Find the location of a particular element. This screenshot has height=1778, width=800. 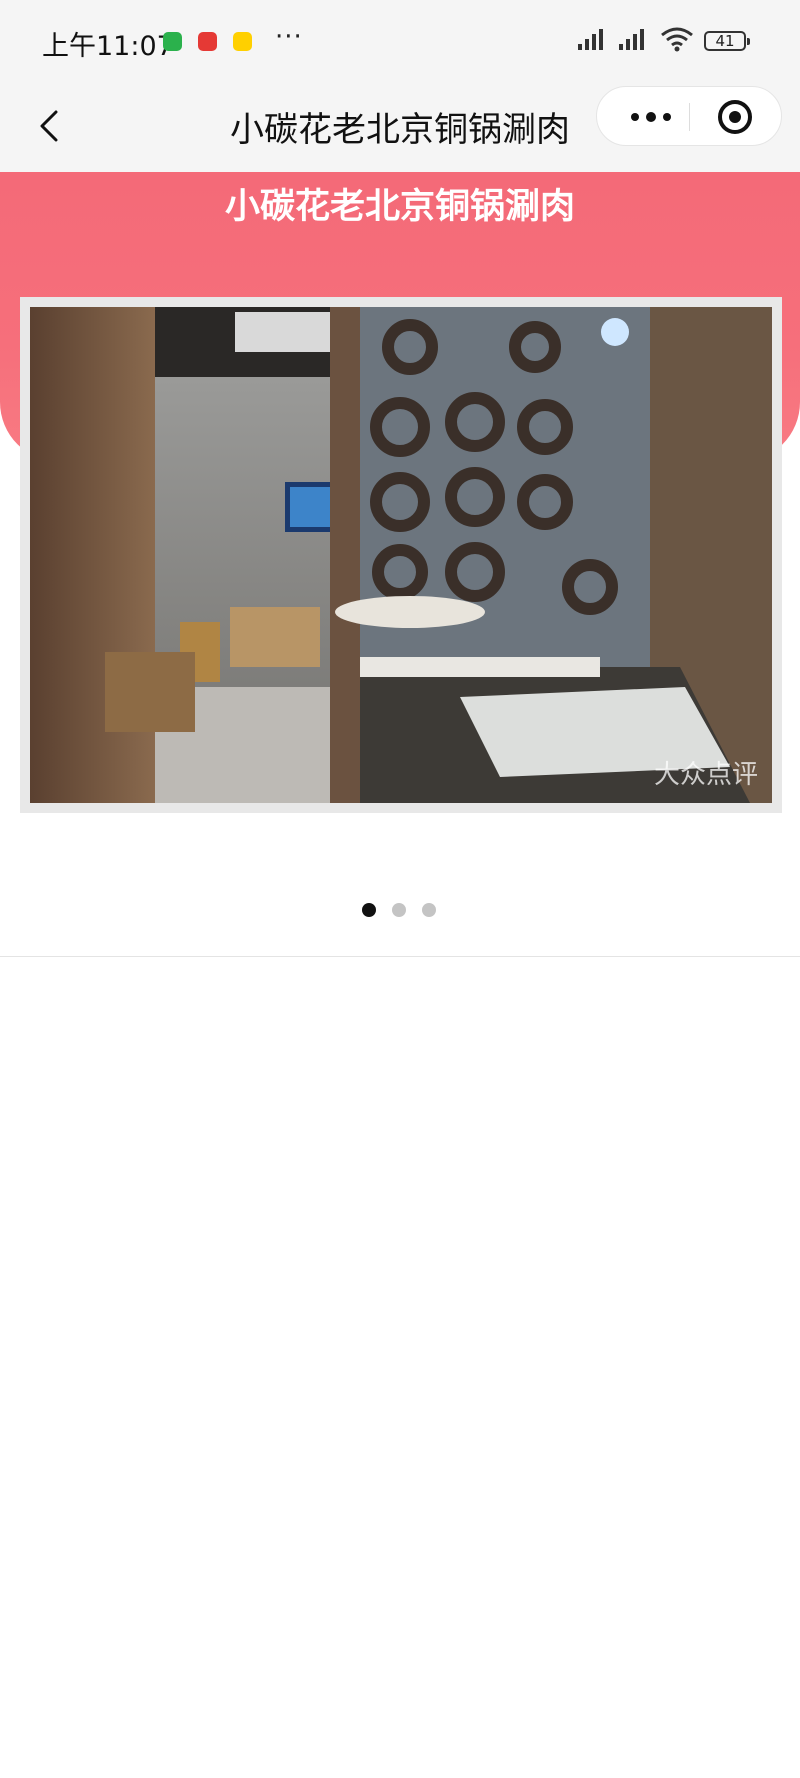

title-bar: 小碳花老北京铜锅涮肉 is located at coordinates (400, 126).